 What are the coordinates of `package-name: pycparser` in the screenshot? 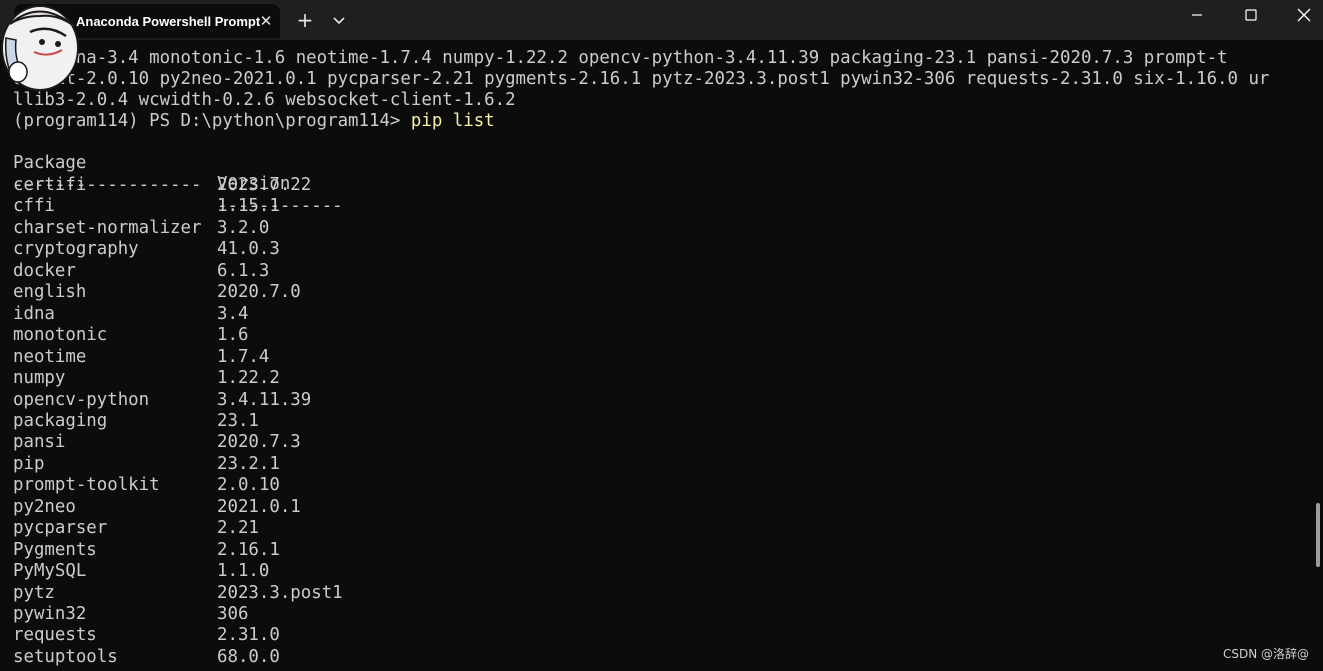 It's located at (60, 528).